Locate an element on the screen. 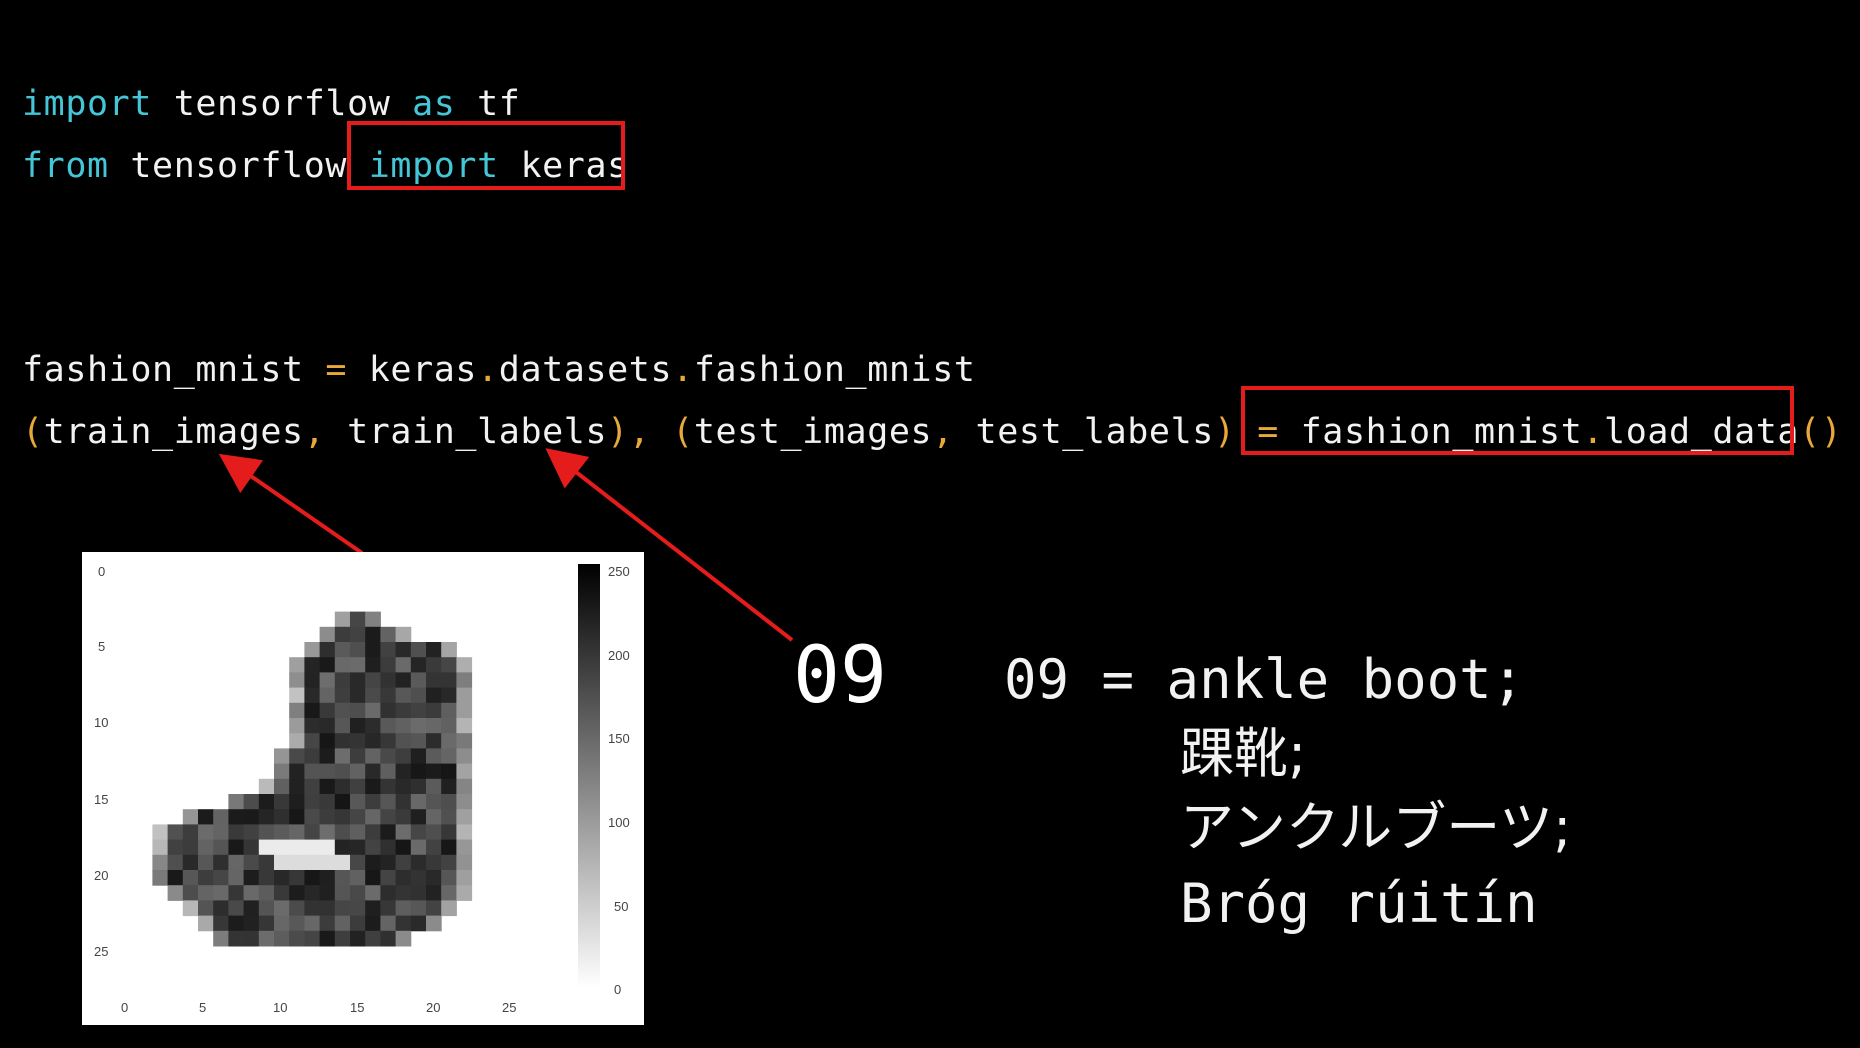 The height and width of the screenshot is (1048, 1860). colorbar is located at coordinates (589, 776).